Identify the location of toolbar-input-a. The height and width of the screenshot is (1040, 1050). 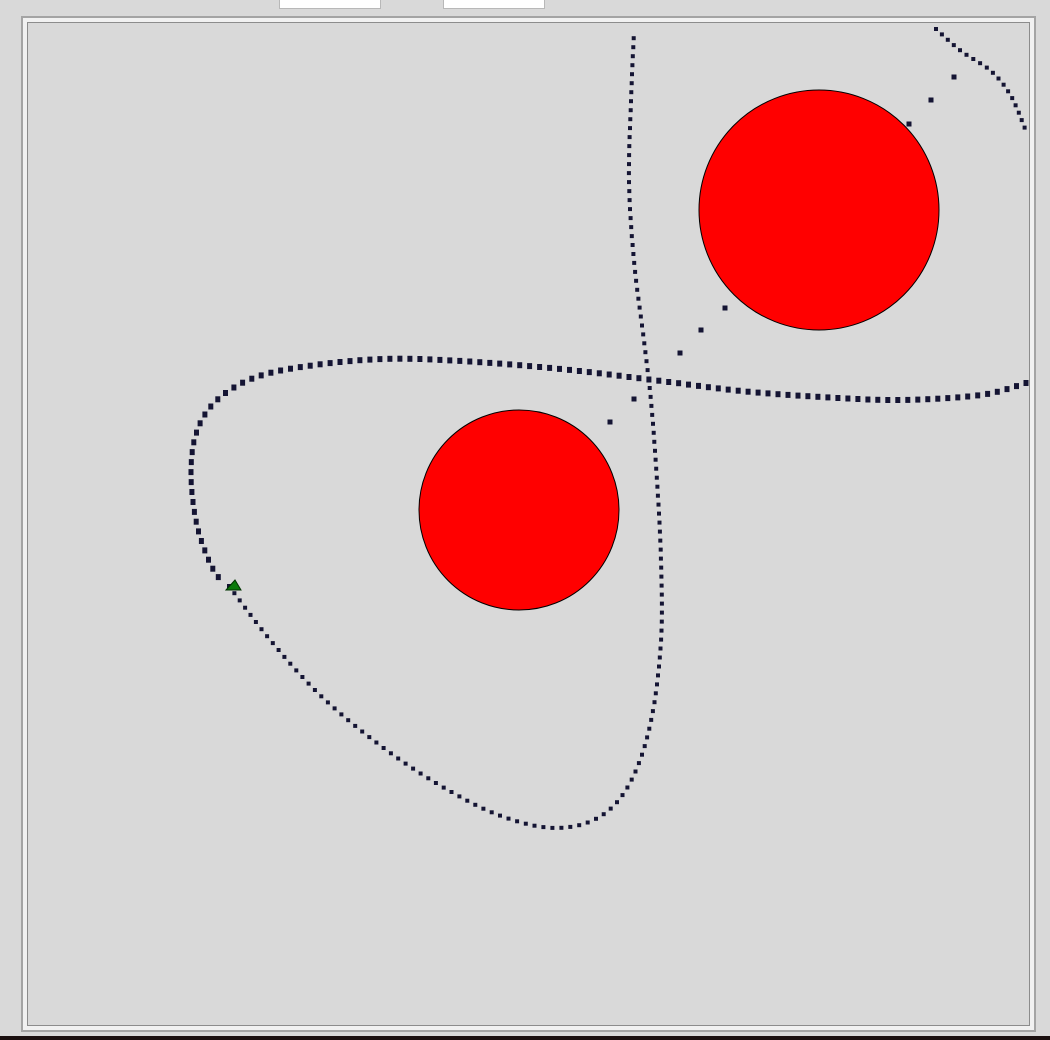
(330, 4).